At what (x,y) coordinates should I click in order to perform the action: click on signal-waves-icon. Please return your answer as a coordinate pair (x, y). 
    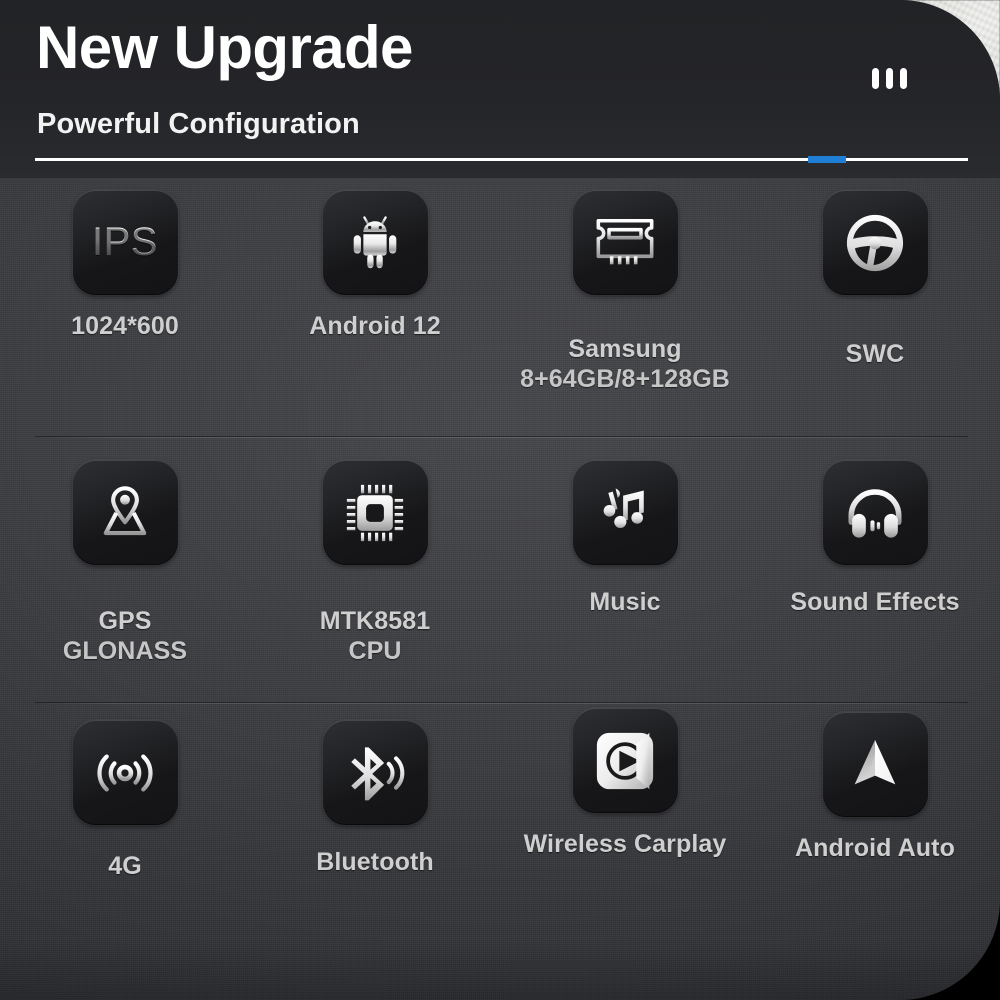
    Looking at the image, I should click on (125, 772).